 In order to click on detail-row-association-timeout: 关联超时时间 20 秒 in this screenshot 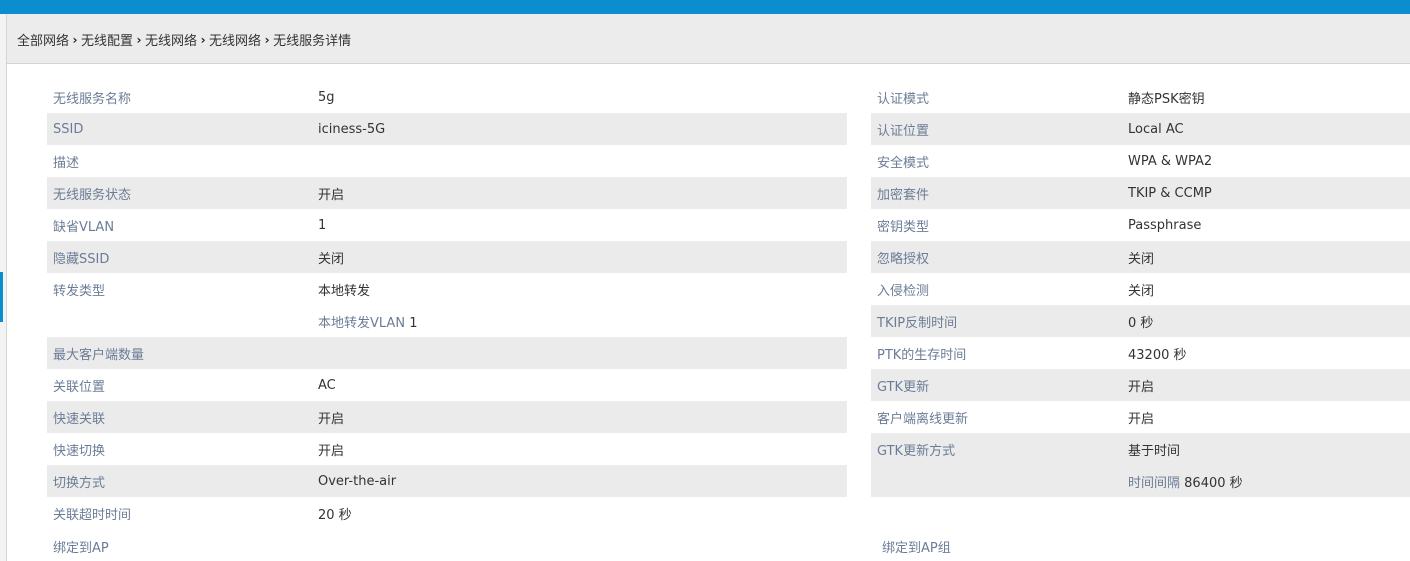, I will do `click(447, 513)`.